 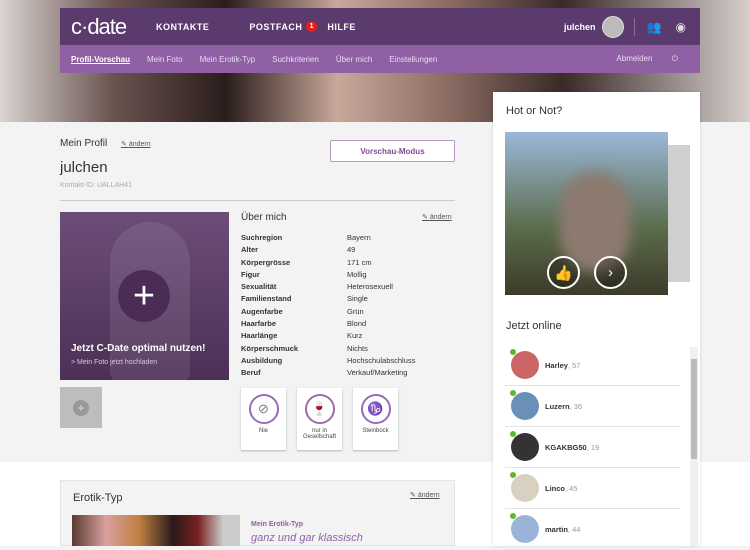 What do you see at coordinates (592, 488) in the screenshot?
I see `online-user: Linco, 45` at bounding box center [592, 488].